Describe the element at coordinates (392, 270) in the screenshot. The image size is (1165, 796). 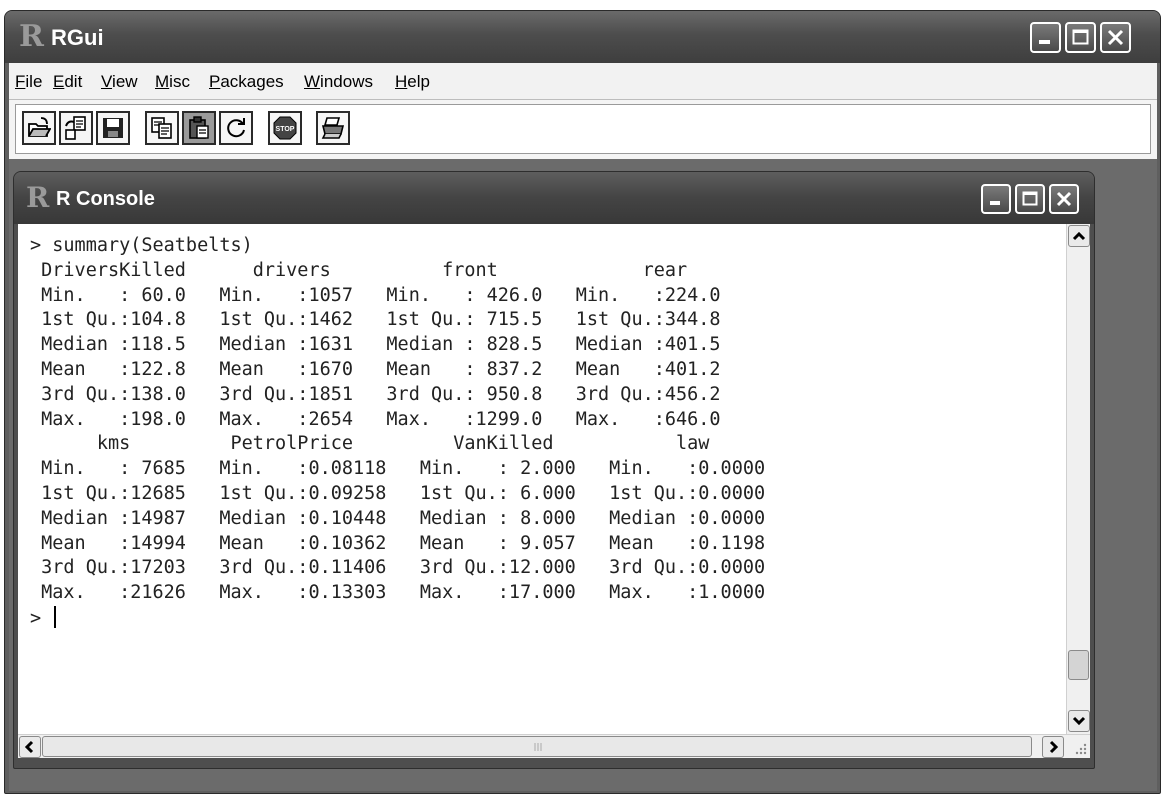
I see `console-line: DriversKilled drivers front rear` at that location.